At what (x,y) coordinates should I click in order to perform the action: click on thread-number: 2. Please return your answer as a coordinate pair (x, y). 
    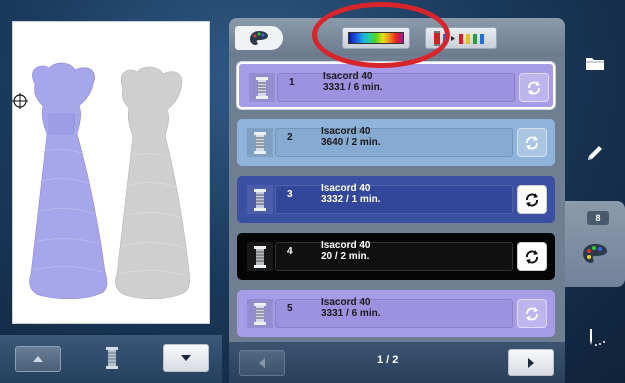
    Looking at the image, I should click on (290, 137).